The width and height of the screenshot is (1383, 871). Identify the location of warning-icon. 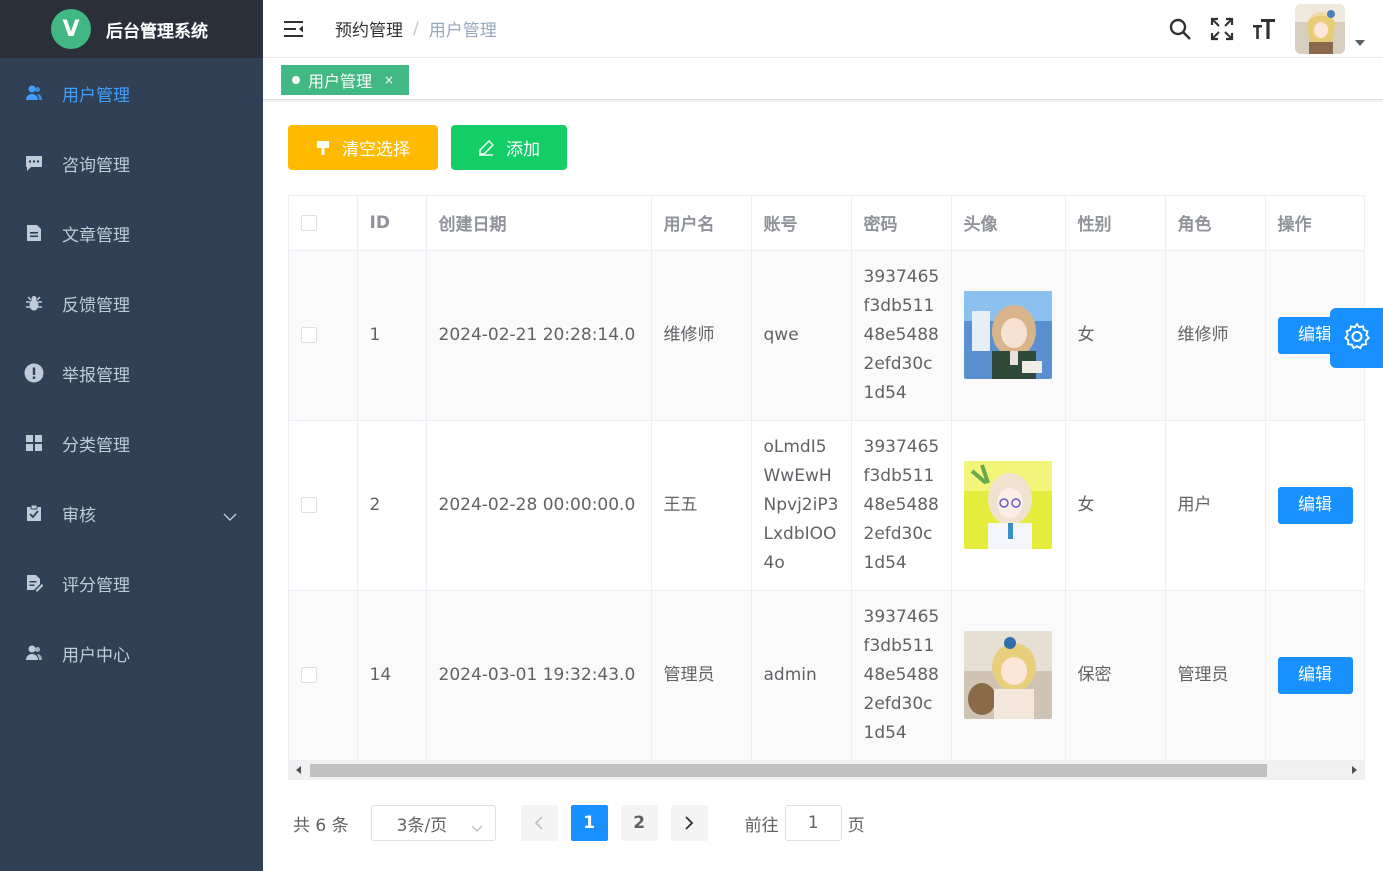
(34, 373).